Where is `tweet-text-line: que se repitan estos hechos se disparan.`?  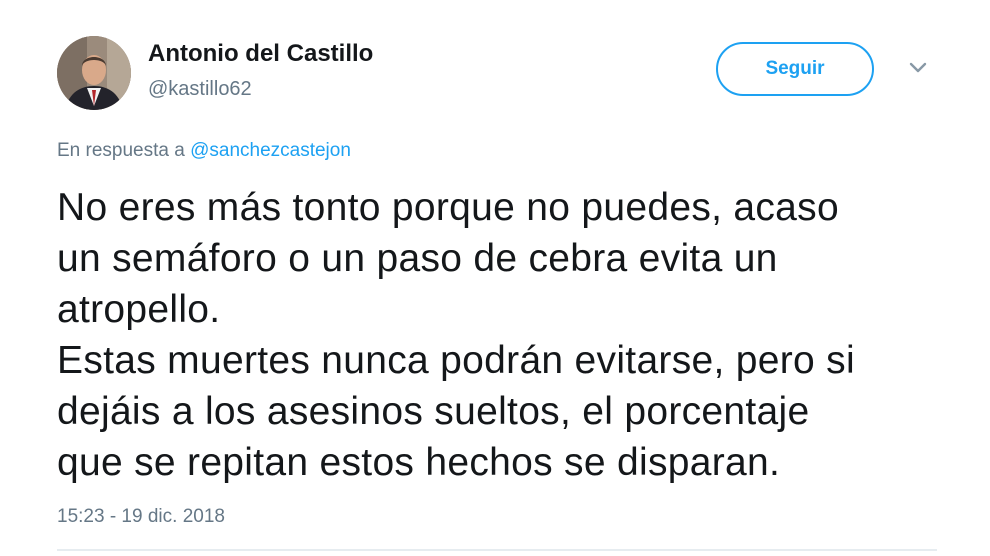
tweet-text-line: que se repitan estos hechos se disparan. is located at coordinates (419, 462).